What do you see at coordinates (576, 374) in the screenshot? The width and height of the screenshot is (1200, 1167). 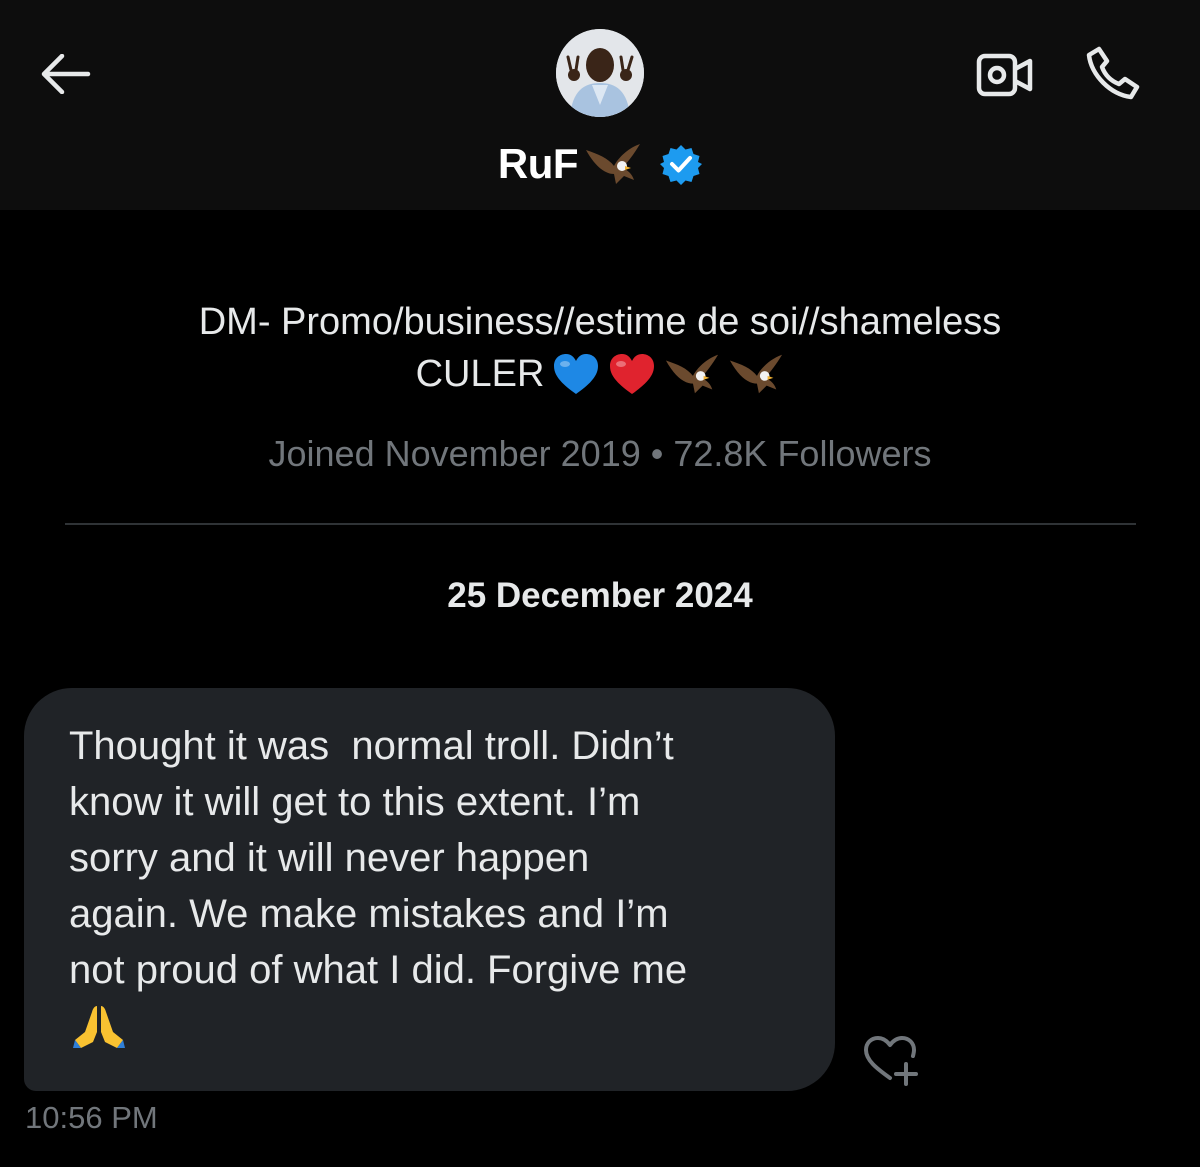 I see `blue-heart-emoji-icon` at bounding box center [576, 374].